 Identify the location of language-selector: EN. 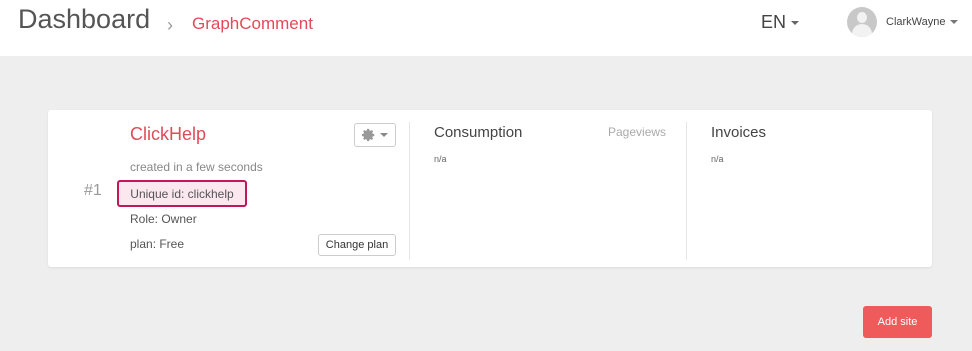
(780, 22).